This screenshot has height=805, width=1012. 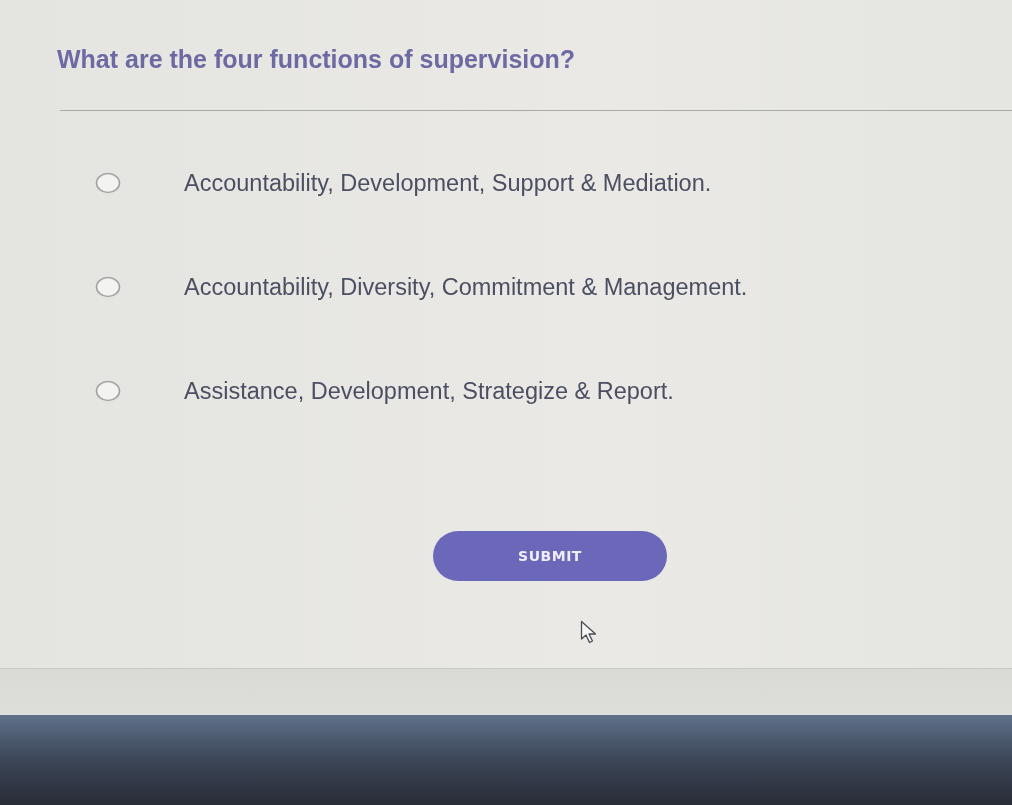 I want to click on submit-button: SUBMIT, so click(x=550, y=556).